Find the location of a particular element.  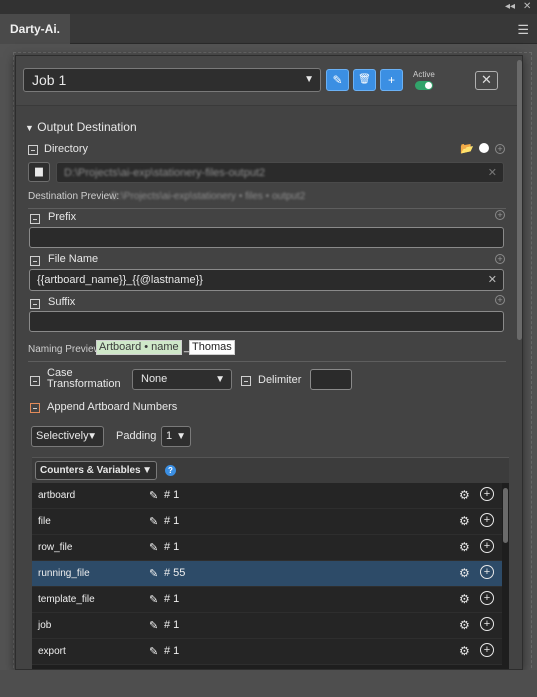

table-row: job ✎ # 1 ⚙ + is located at coordinates (267, 626).